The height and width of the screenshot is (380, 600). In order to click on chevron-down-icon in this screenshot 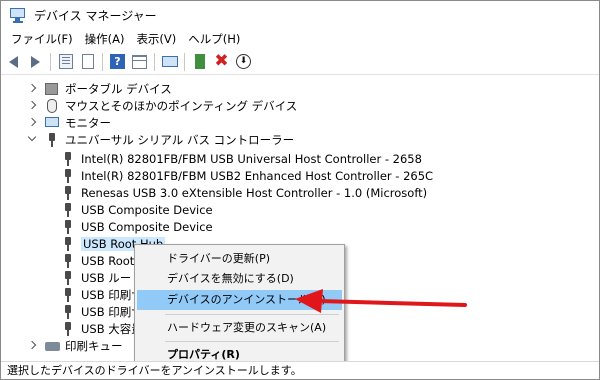, I will do `click(32, 137)`.